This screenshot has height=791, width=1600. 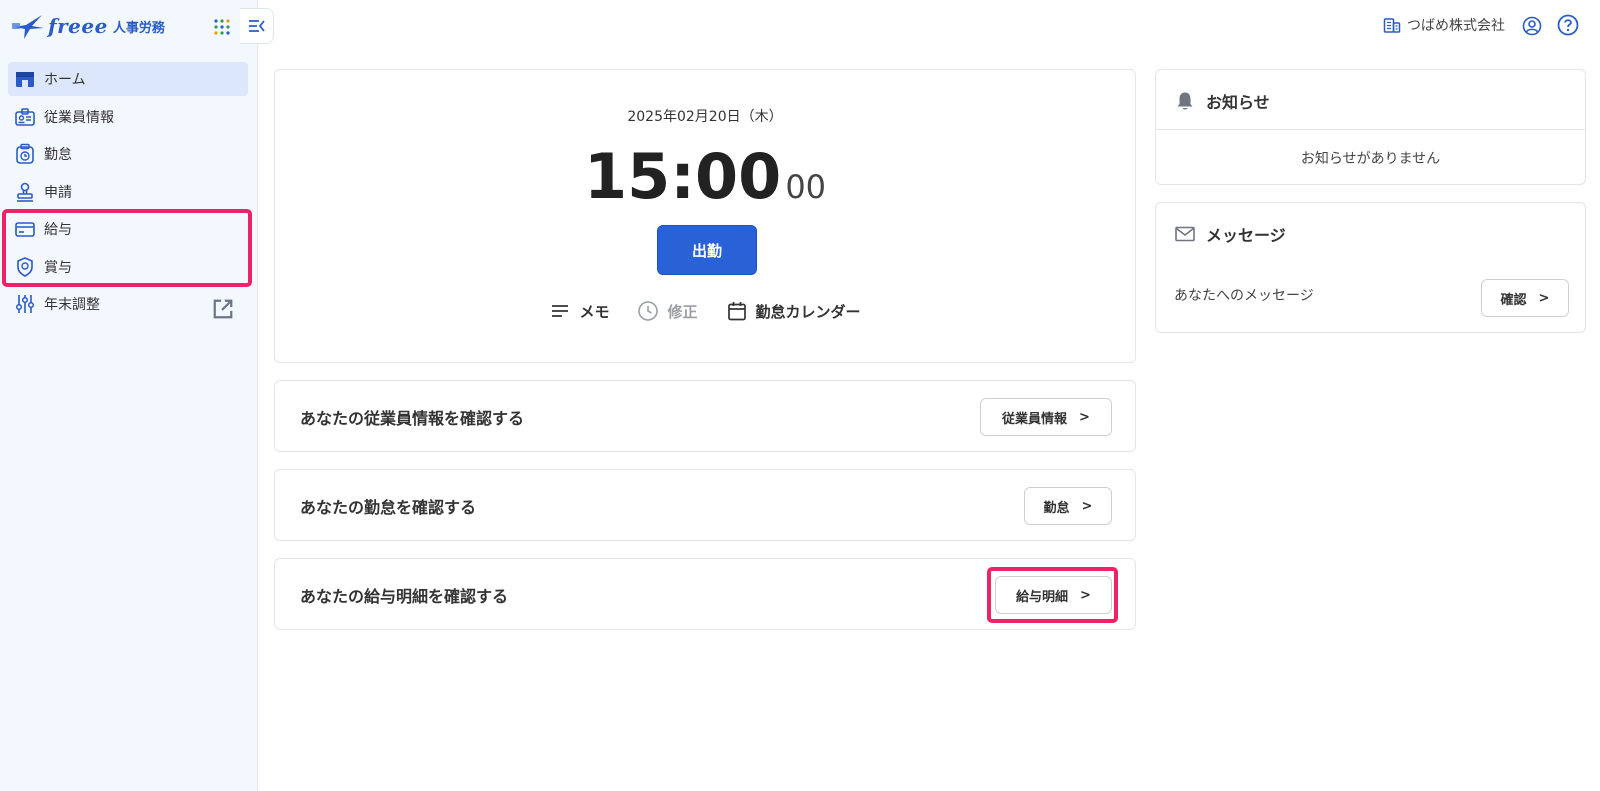 I want to click on notices-header: お知らせ, so click(x=1222, y=101).